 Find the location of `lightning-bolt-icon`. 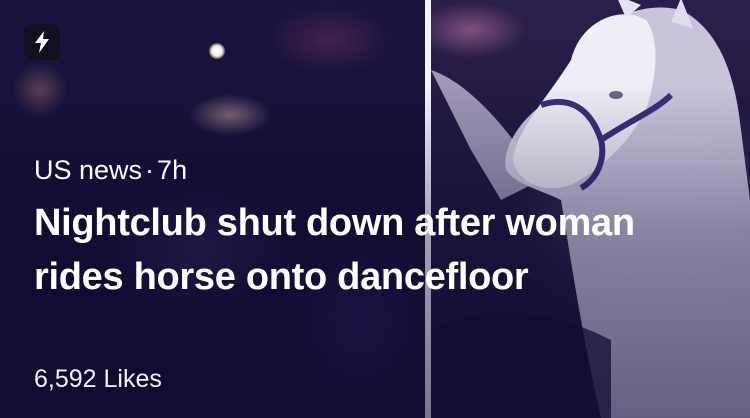

lightning-bolt-icon is located at coordinates (42, 42).